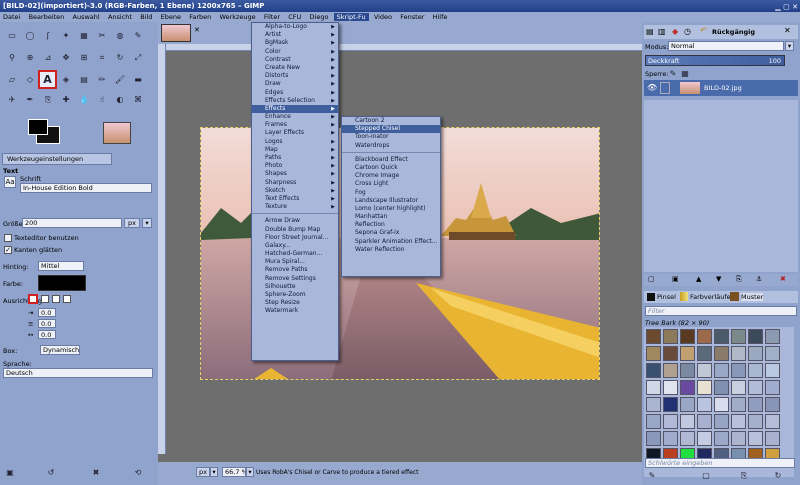 This screenshot has width=800, height=485. I want to click on raise-layer-icon: ▲, so click(698, 279).